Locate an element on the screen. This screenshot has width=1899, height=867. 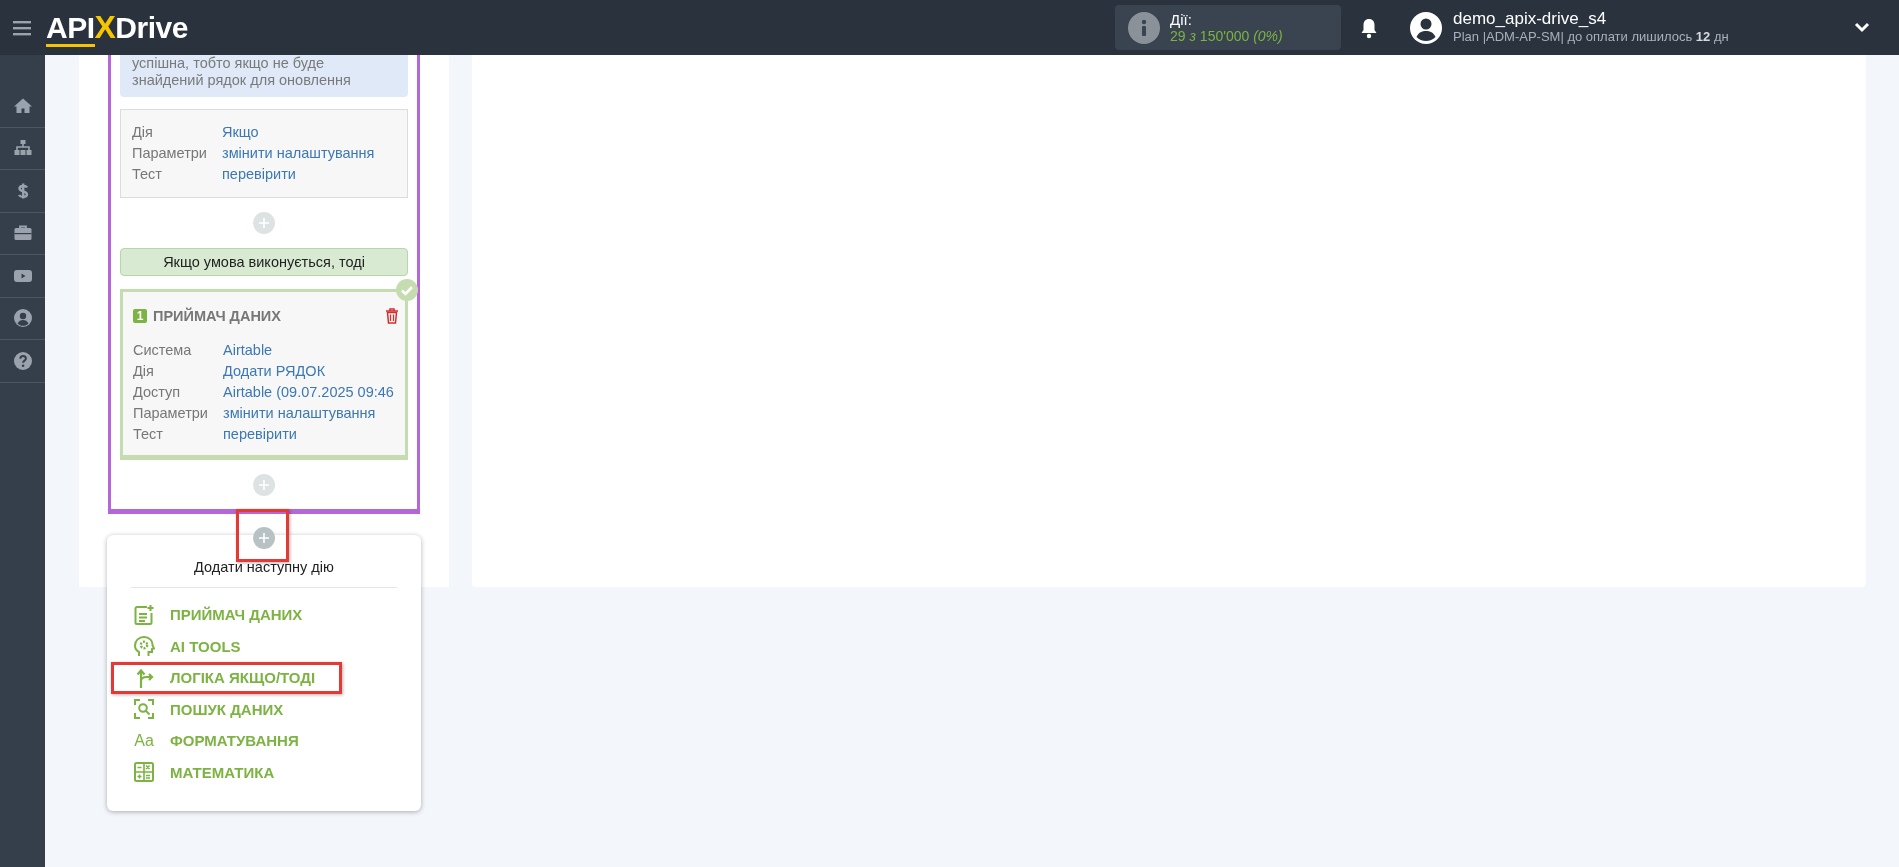
actions-label: Дії: is located at coordinates (1181, 19).